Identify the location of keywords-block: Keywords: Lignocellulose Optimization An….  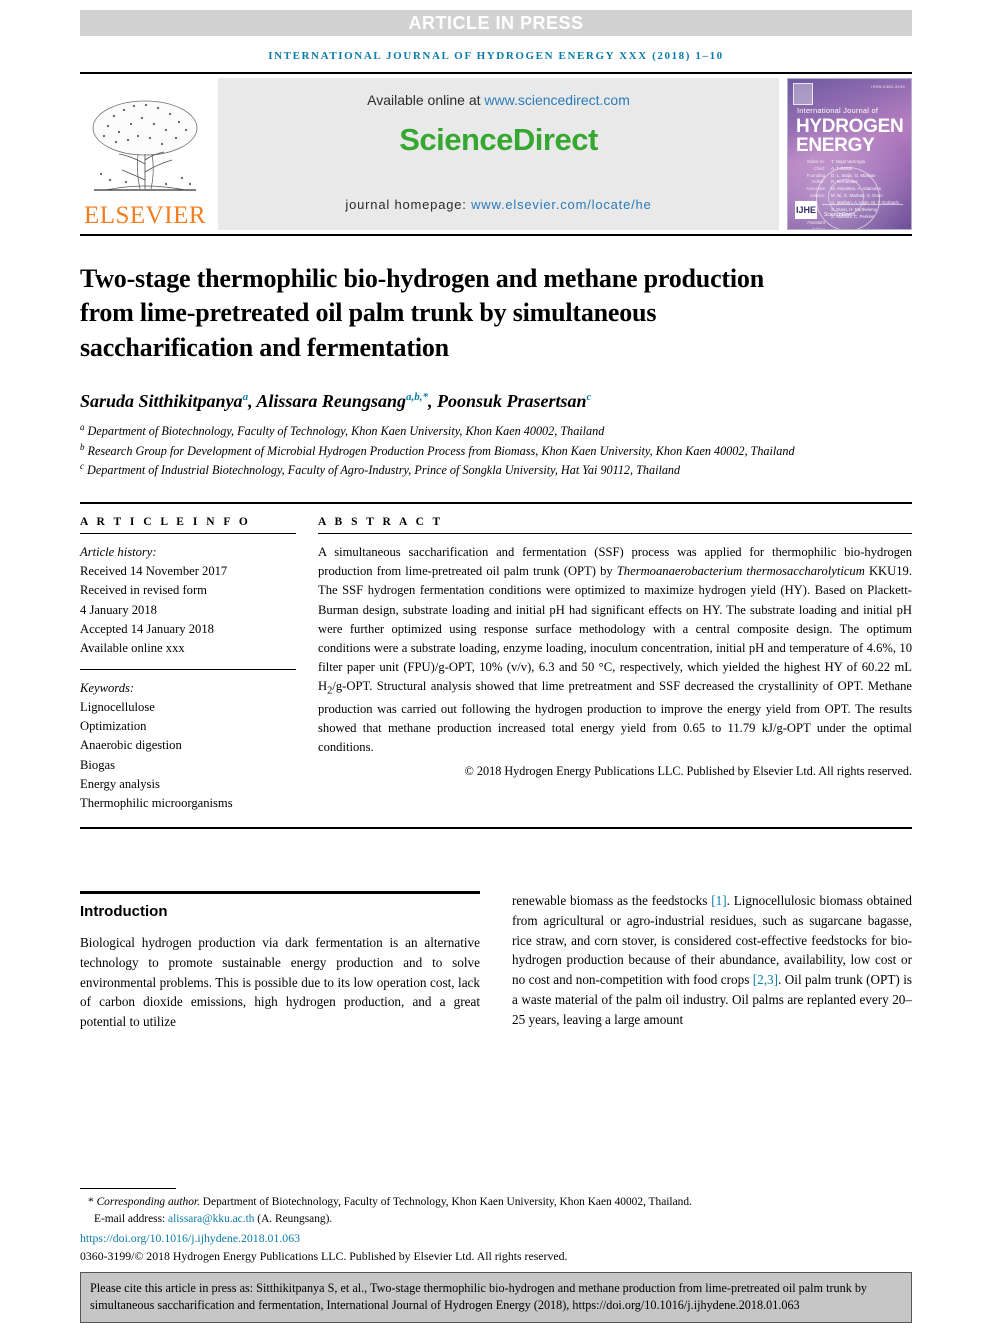
(188, 746).